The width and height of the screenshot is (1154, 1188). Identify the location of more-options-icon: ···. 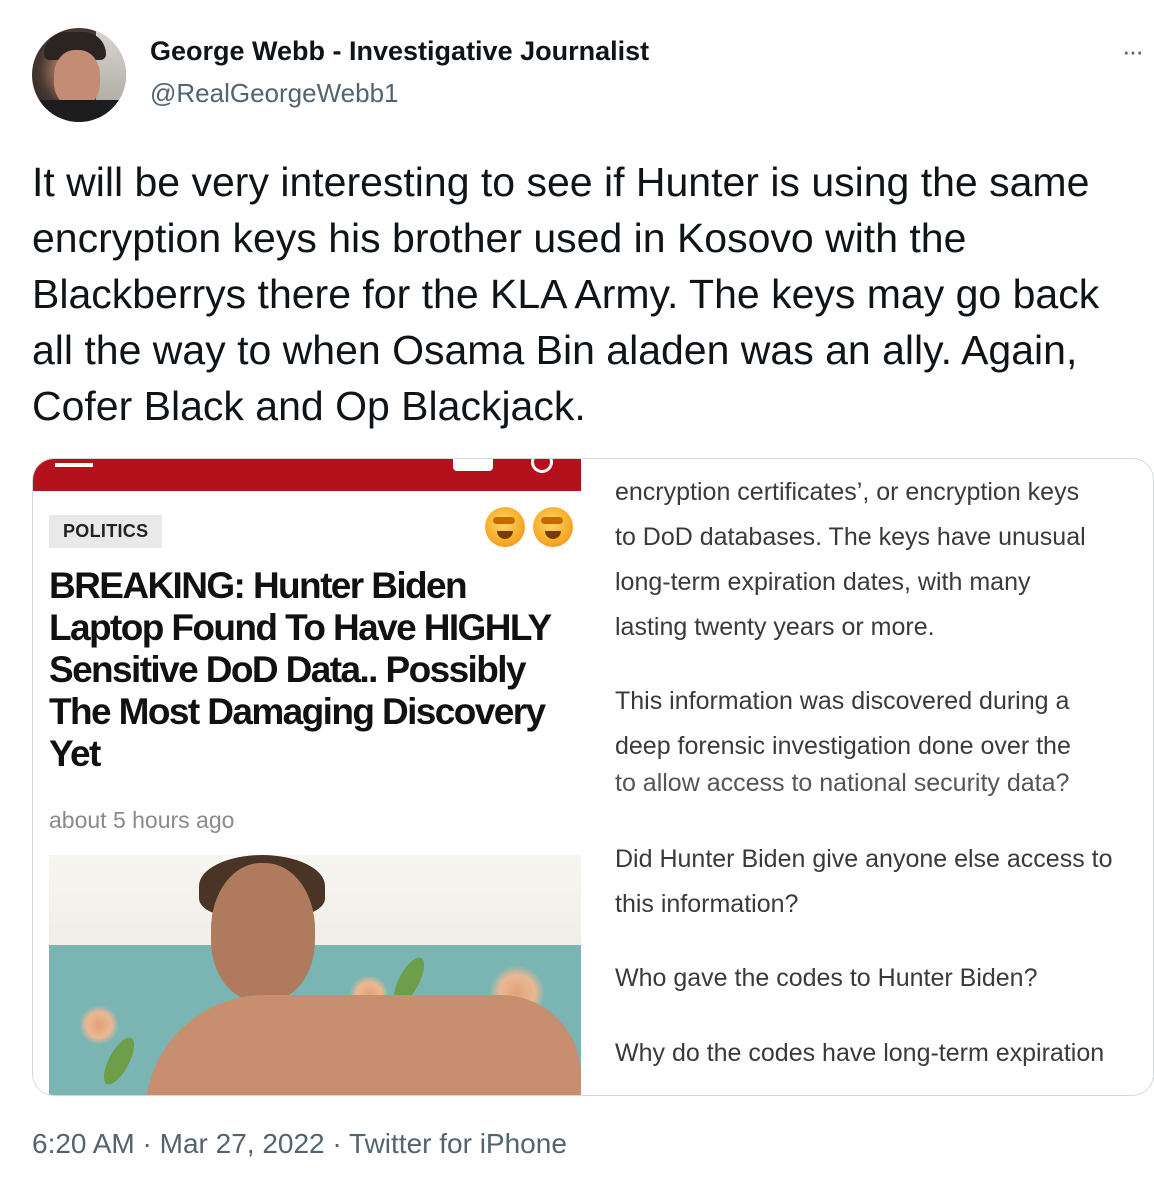
(1133, 51).